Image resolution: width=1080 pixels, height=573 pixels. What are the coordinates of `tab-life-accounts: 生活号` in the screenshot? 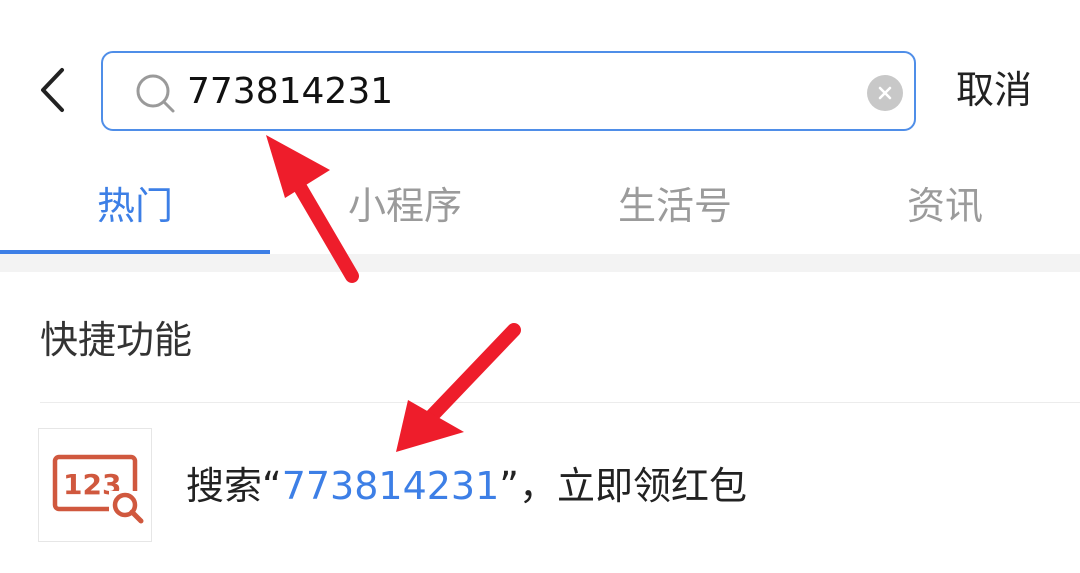 It's located at (675, 202).